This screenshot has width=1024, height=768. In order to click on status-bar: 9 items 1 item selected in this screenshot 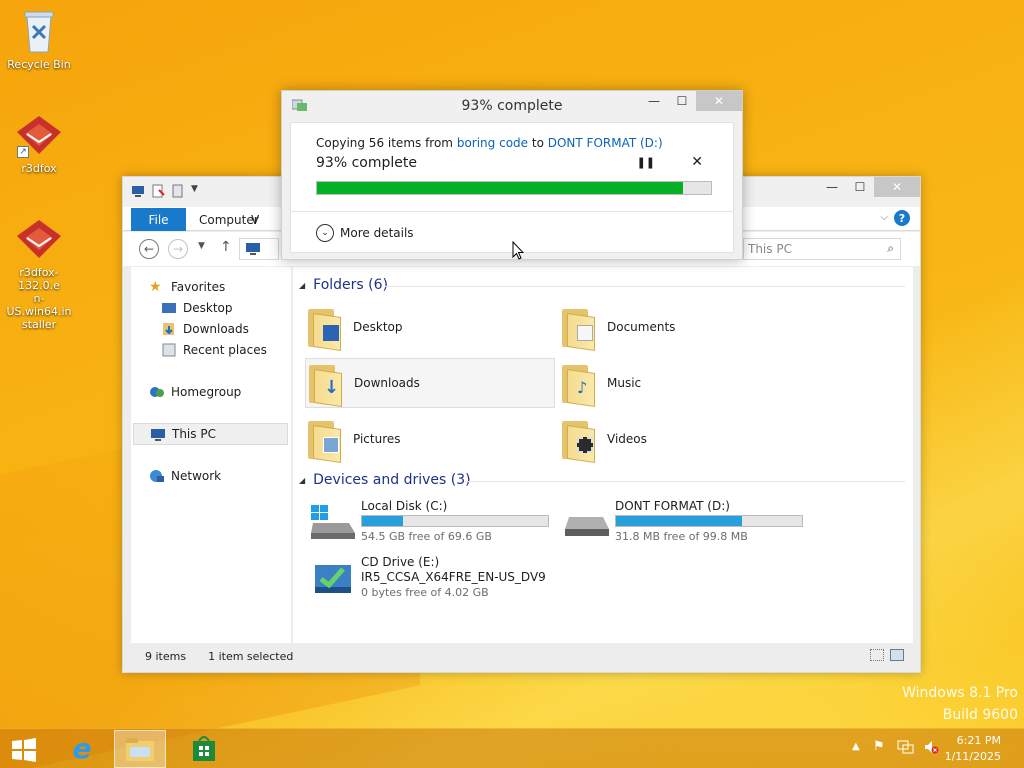, I will do `click(521, 656)`.